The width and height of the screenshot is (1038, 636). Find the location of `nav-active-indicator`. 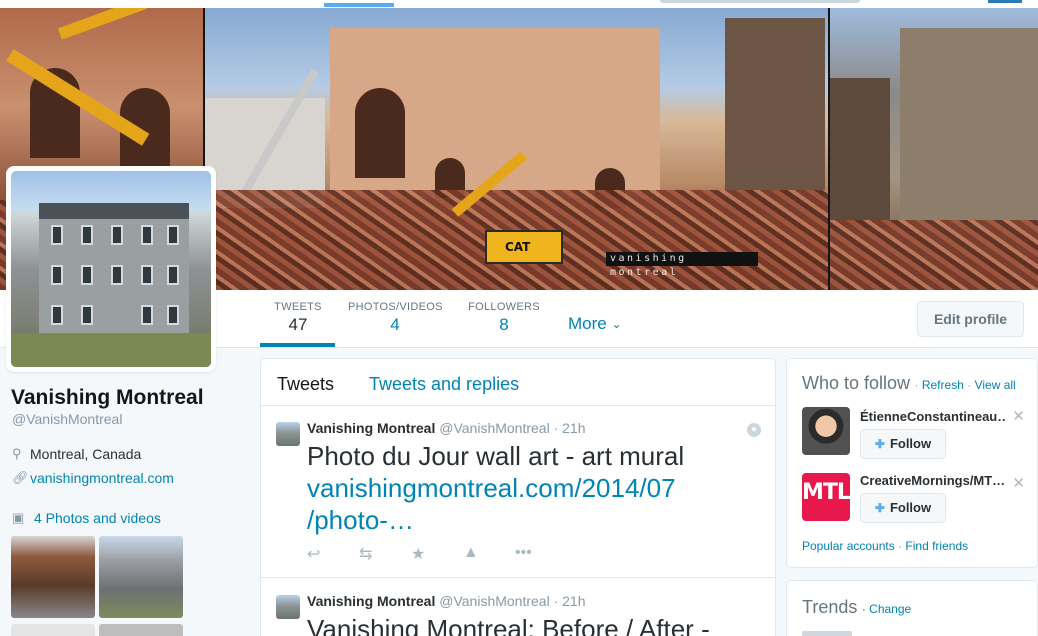

nav-active-indicator is located at coordinates (359, 5).